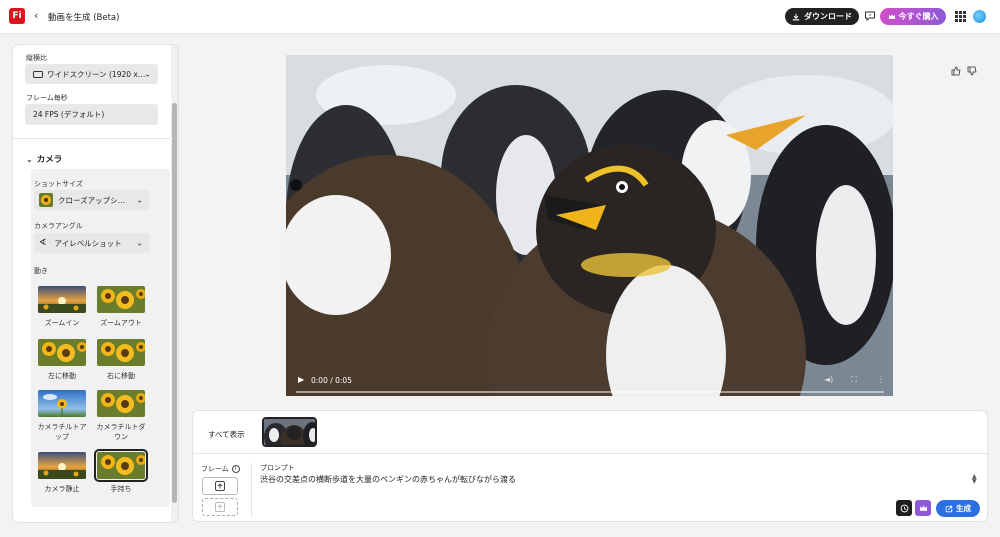 The height and width of the screenshot is (537, 1000). I want to click on camera-angle-label: カメラアングル, so click(58, 226).